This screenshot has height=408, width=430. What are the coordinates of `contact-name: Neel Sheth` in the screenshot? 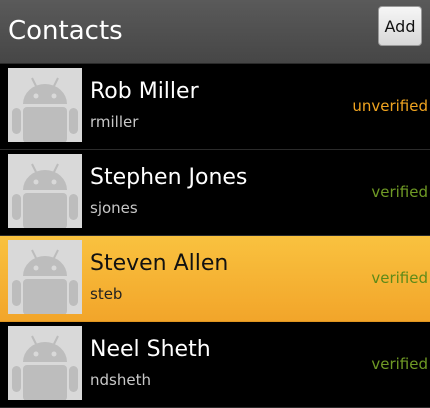 It's located at (150, 349).